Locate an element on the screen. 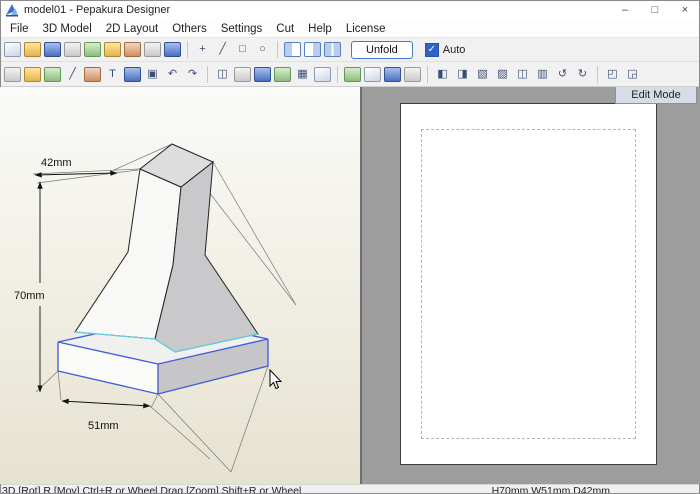 This screenshot has height=494, width=700. edit-toolbar: ╱ T ▣ ↶ ↷ ◫ ▦ ◧ ◨ ▧ ▨ ◫ ▥ ↺ ↻ ◰ ◲ is located at coordinates (350, 74).